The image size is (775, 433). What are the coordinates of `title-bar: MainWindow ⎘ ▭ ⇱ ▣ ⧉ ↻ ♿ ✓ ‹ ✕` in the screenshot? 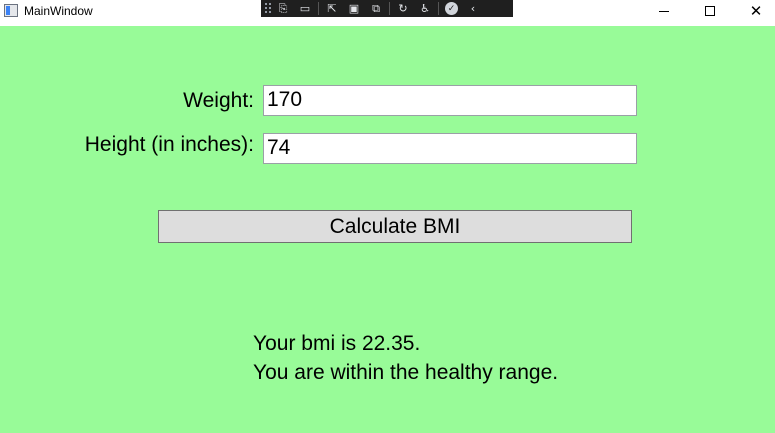 It's located at (387, 13).